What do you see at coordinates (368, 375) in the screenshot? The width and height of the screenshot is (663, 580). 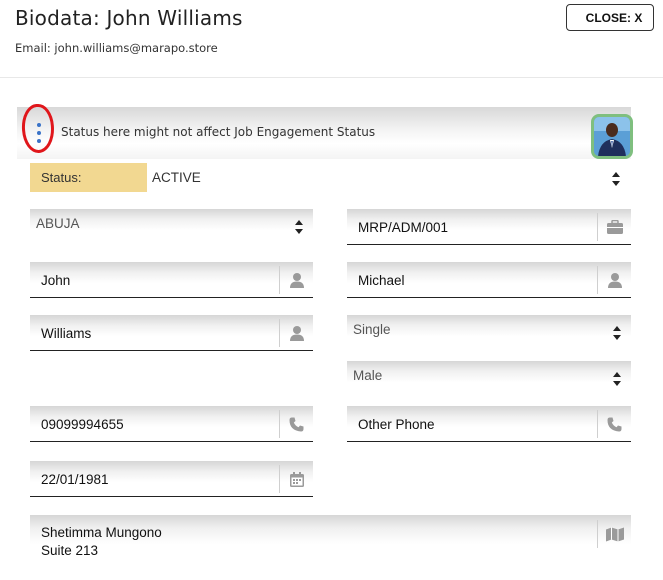 I see `gender-value: Male` at bounding box center [368, 375].